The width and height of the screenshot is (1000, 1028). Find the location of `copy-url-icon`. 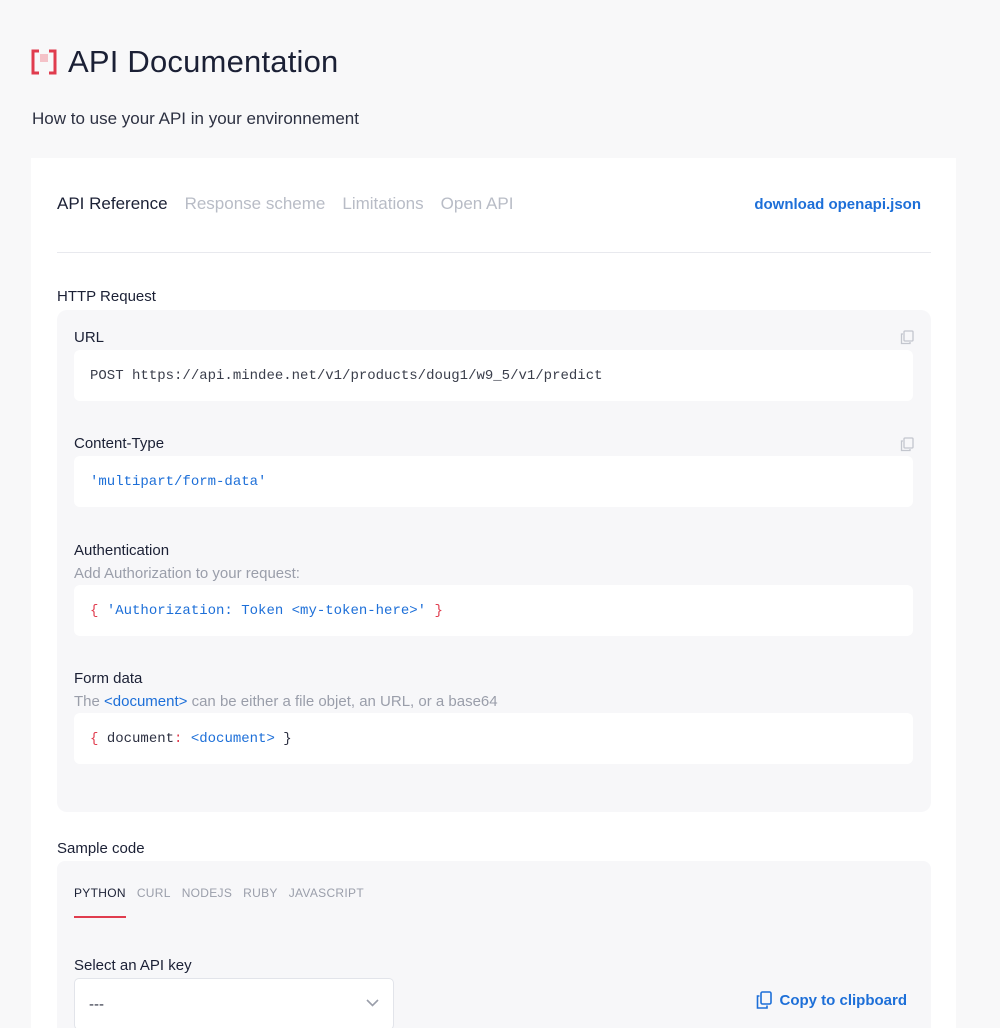

copy-url-icon is located at coordinates (907, 337).